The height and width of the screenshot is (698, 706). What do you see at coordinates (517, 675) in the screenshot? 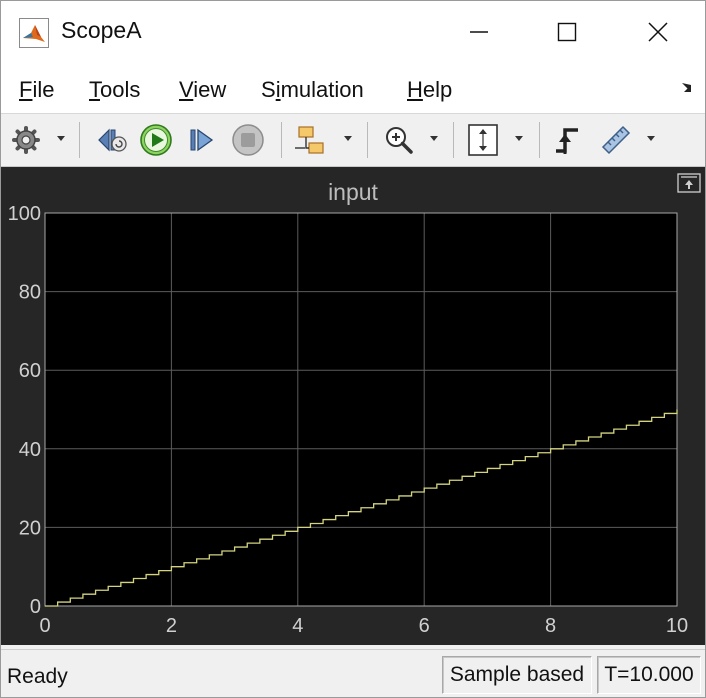
I see `status-mode: Sample based` at bounding box center [517, 675].